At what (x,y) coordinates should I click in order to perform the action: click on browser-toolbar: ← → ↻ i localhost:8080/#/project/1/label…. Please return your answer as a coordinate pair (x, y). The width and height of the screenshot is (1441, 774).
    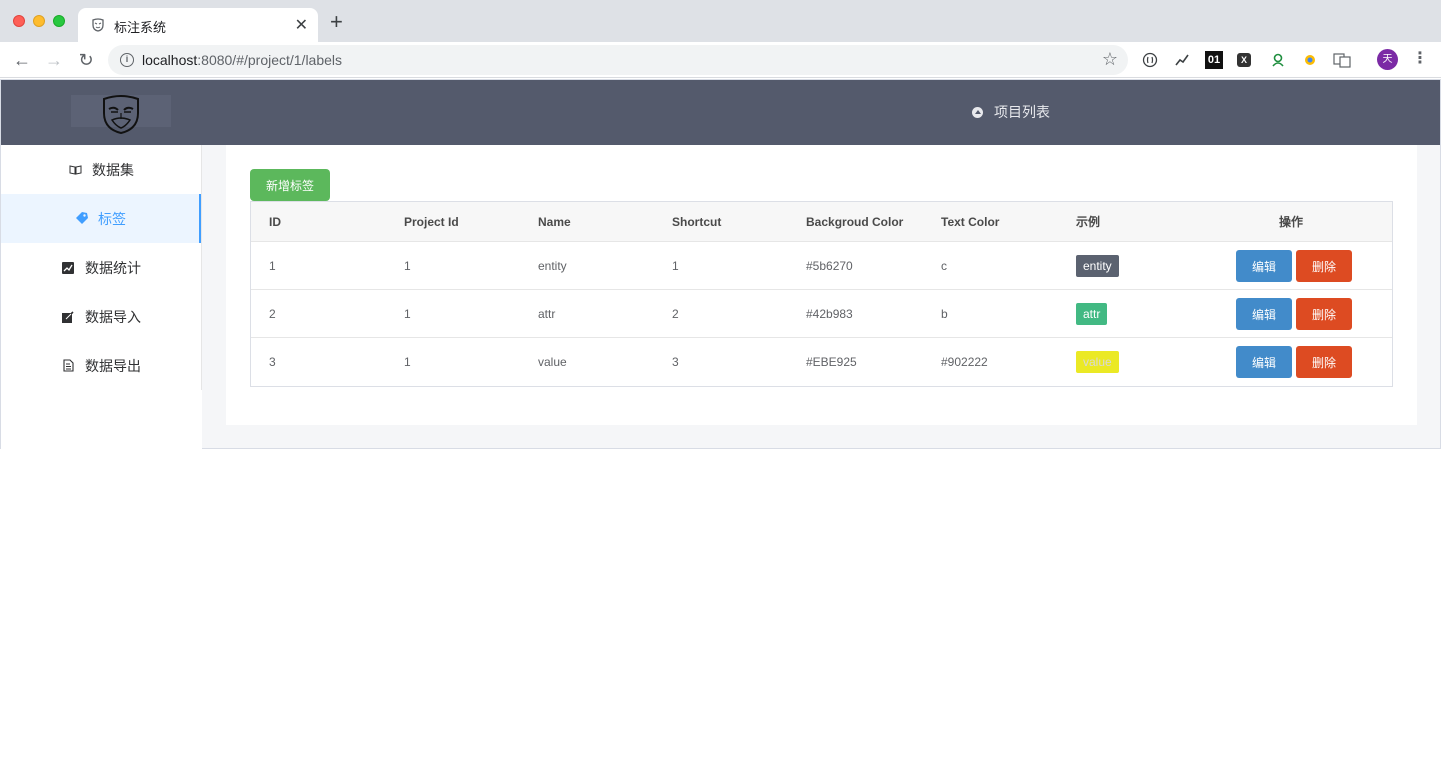
    Looking at the image, I should click on (720, 60).